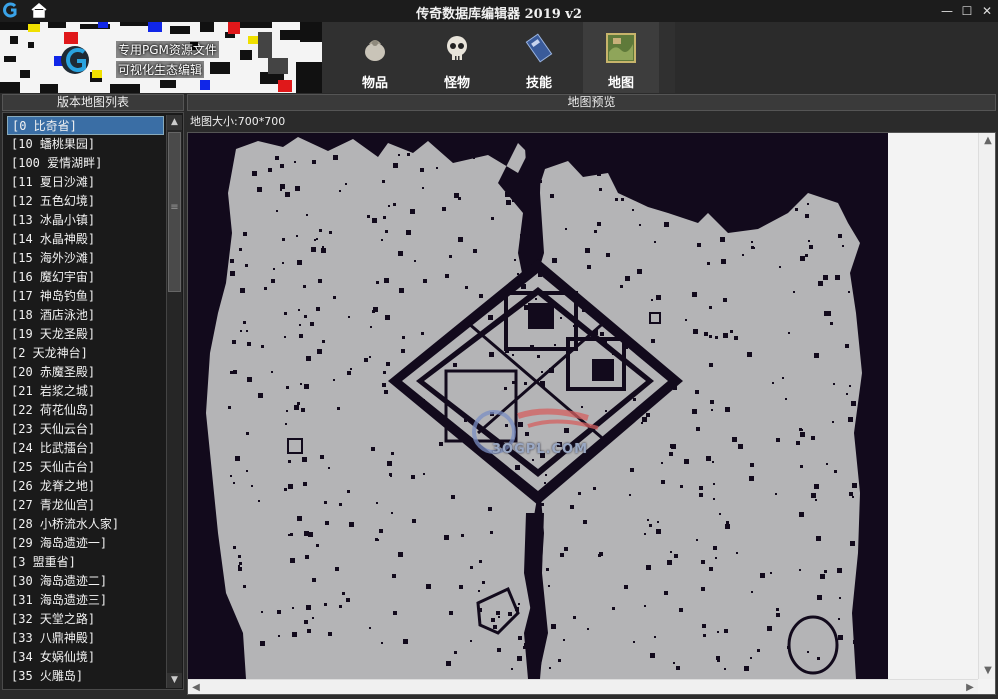 The height and width of the screenshot is (699, 998). What do you see at coordinates (967, 11) in the screenshot?
I see `maximize-button: ☐` at bounding box center [967, 11].